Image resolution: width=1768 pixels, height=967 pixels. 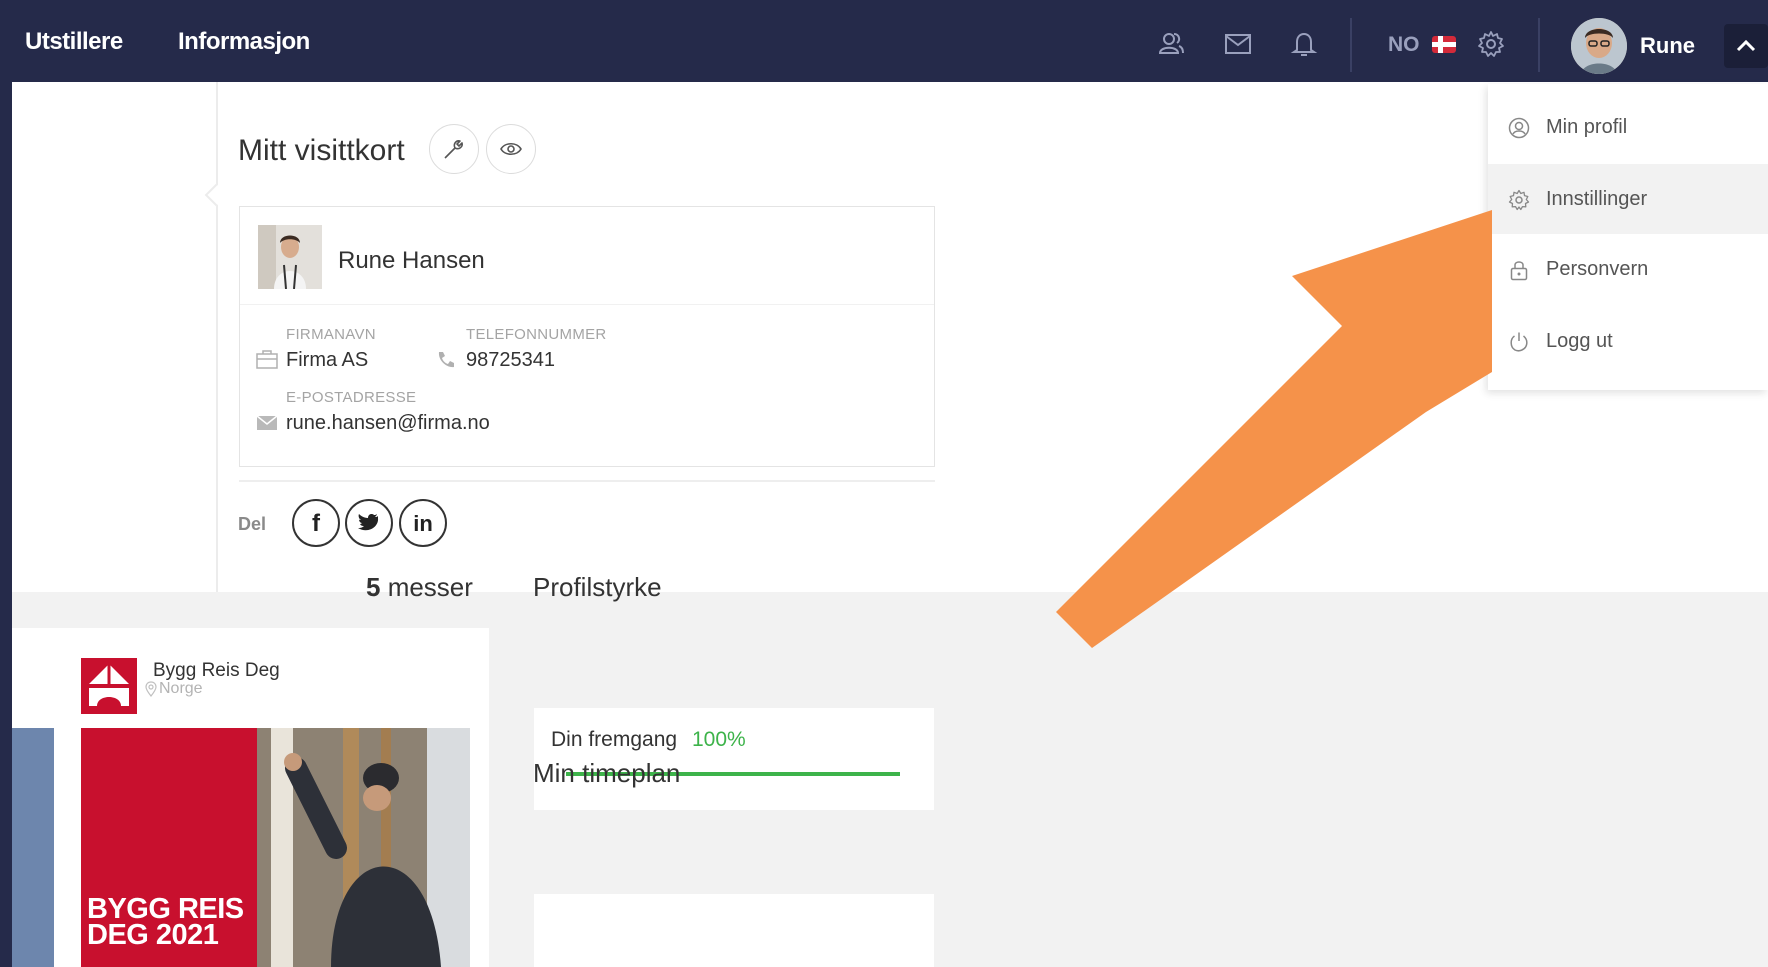 What do you see at coordinates (587, 256) in the screenshot?
I see `business-card-header: Rune Hansen` at bounding box center [587, 256].